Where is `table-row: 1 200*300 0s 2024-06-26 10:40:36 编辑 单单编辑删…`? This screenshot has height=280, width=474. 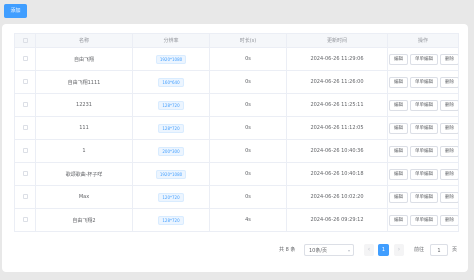
table-row: 1 200*300 0s 2024-06-26 10:40:36 编辑 单单编辑删… is located at coordinates (236, 151).